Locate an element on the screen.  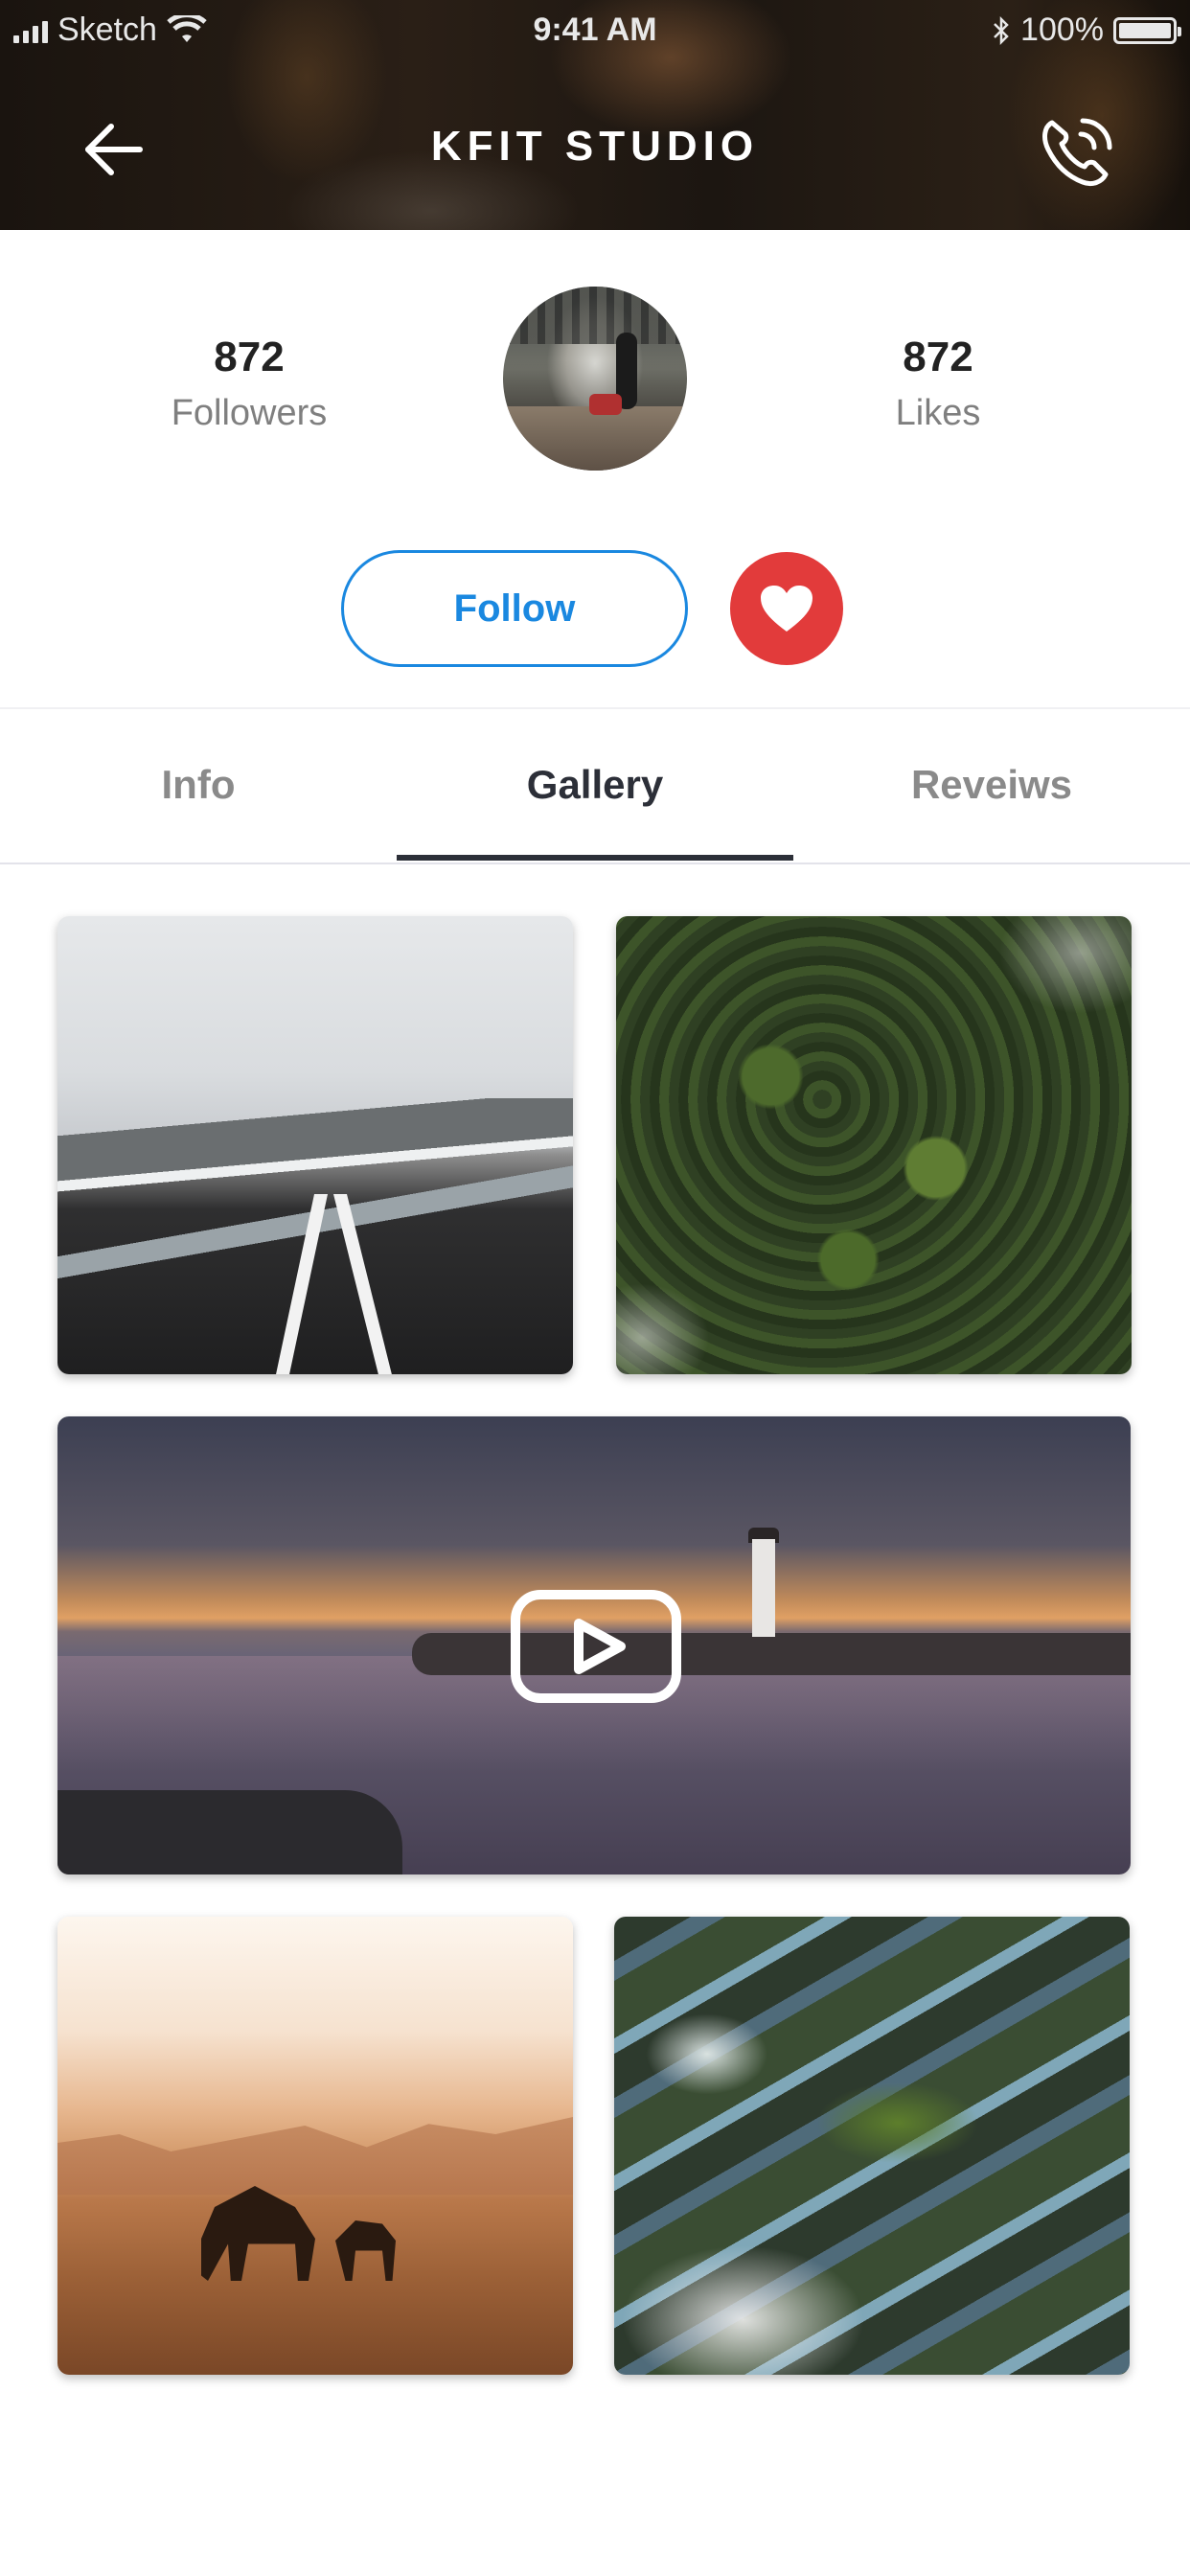
active-tab-indicator is located at coordinates (595, 858).